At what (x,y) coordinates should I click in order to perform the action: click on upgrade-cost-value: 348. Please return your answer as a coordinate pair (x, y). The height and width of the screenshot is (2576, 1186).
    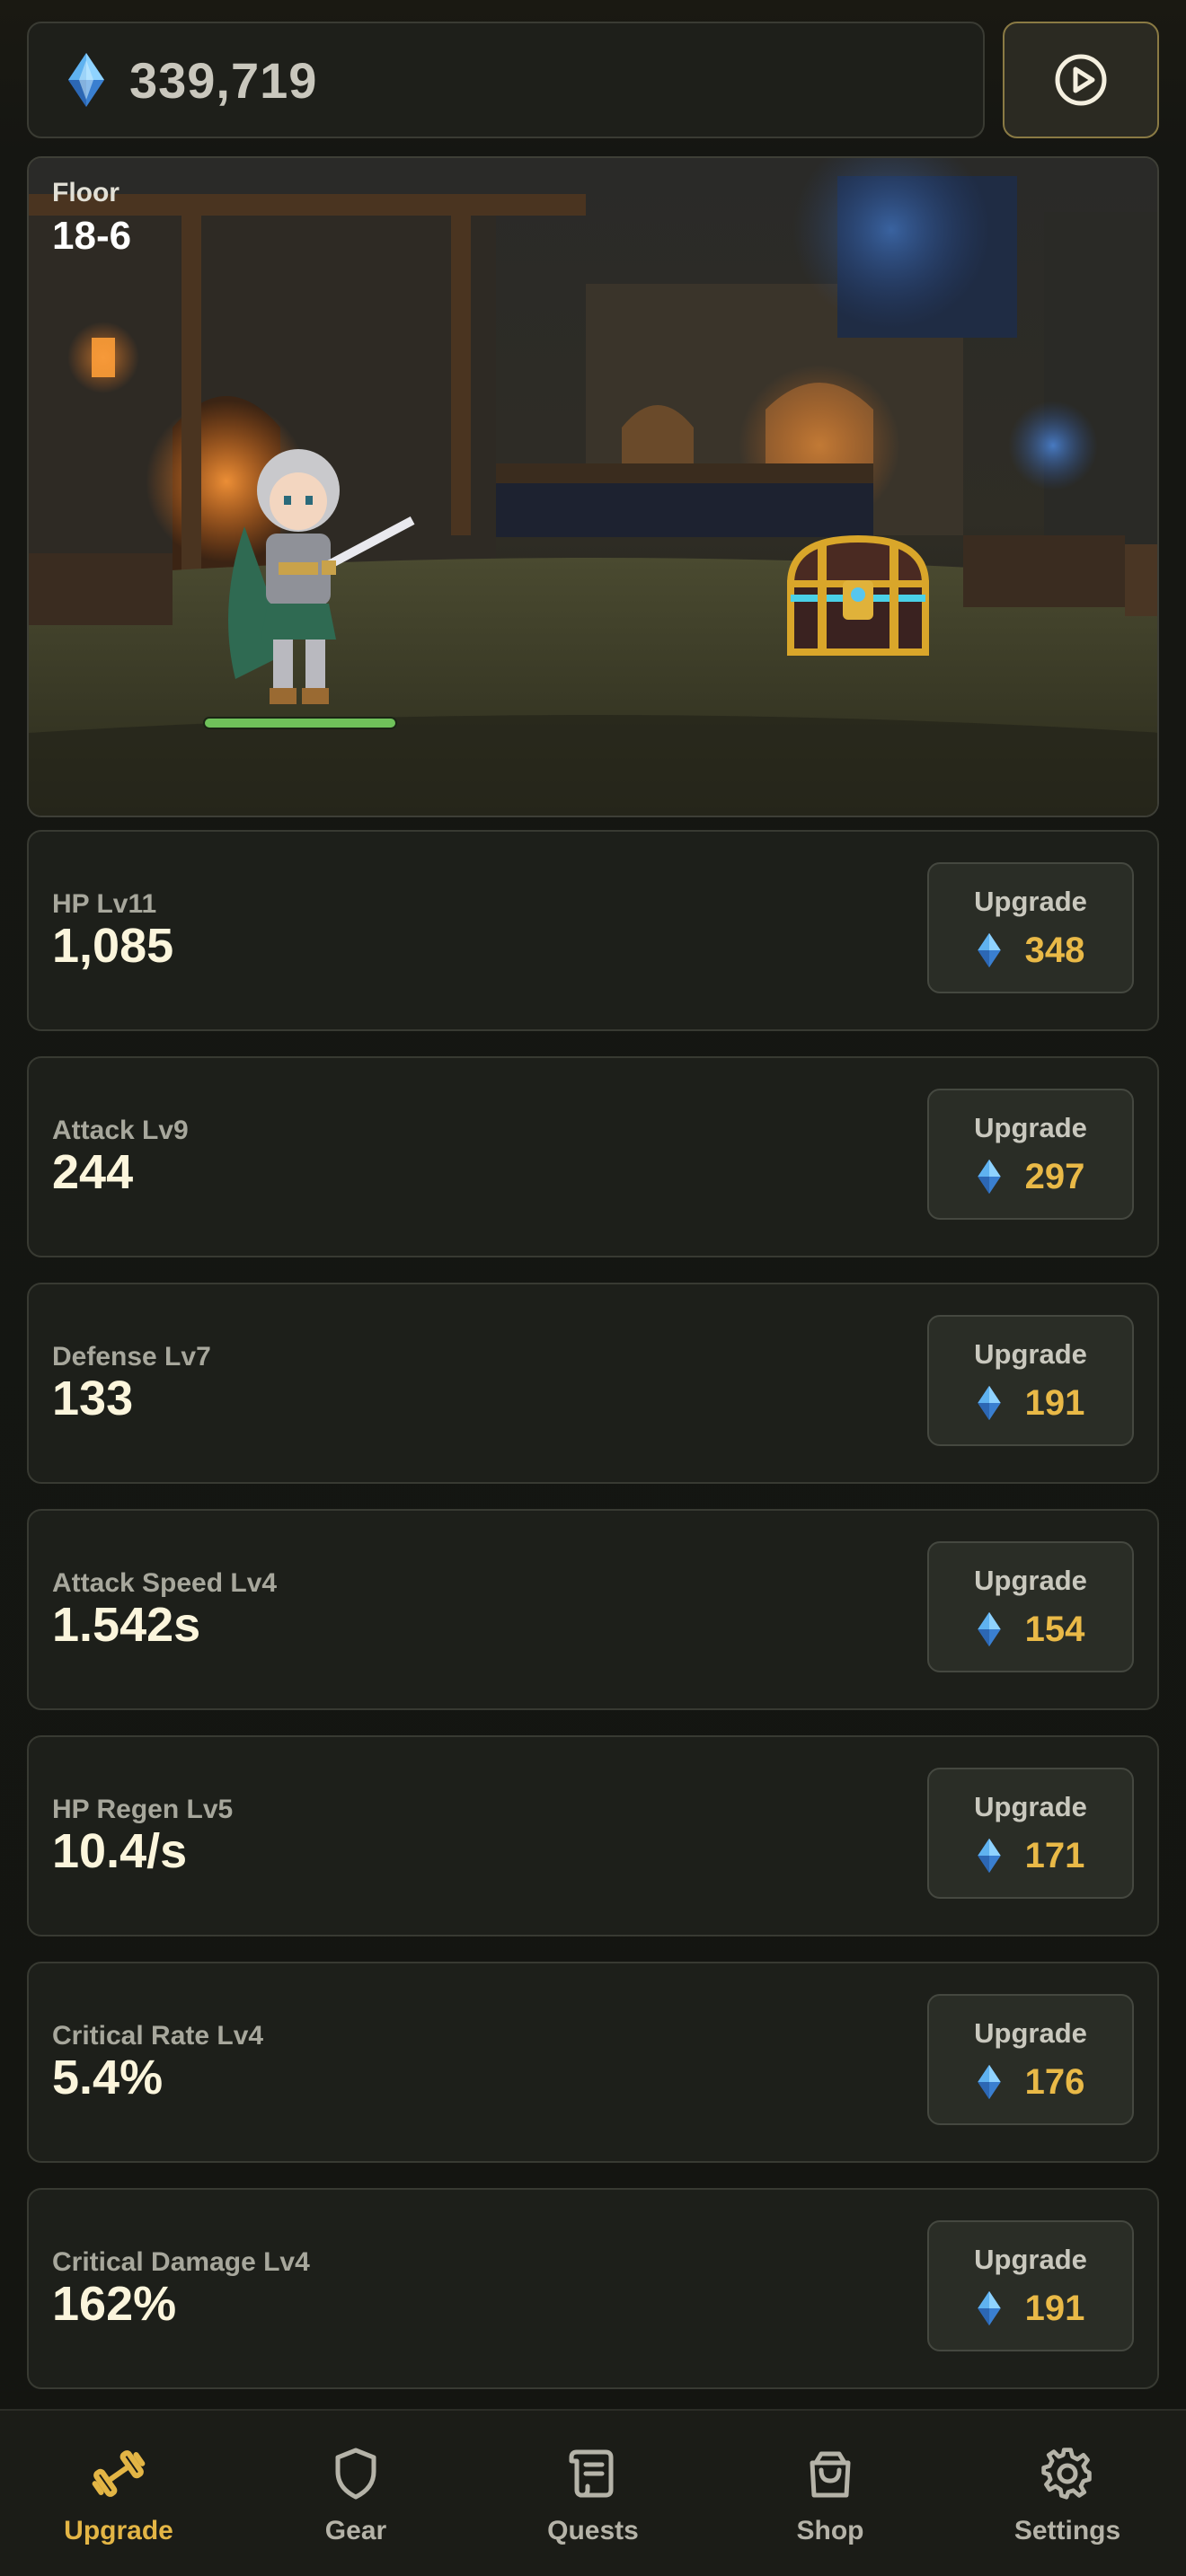
    Looking at the image, I should click on (1054, 950).